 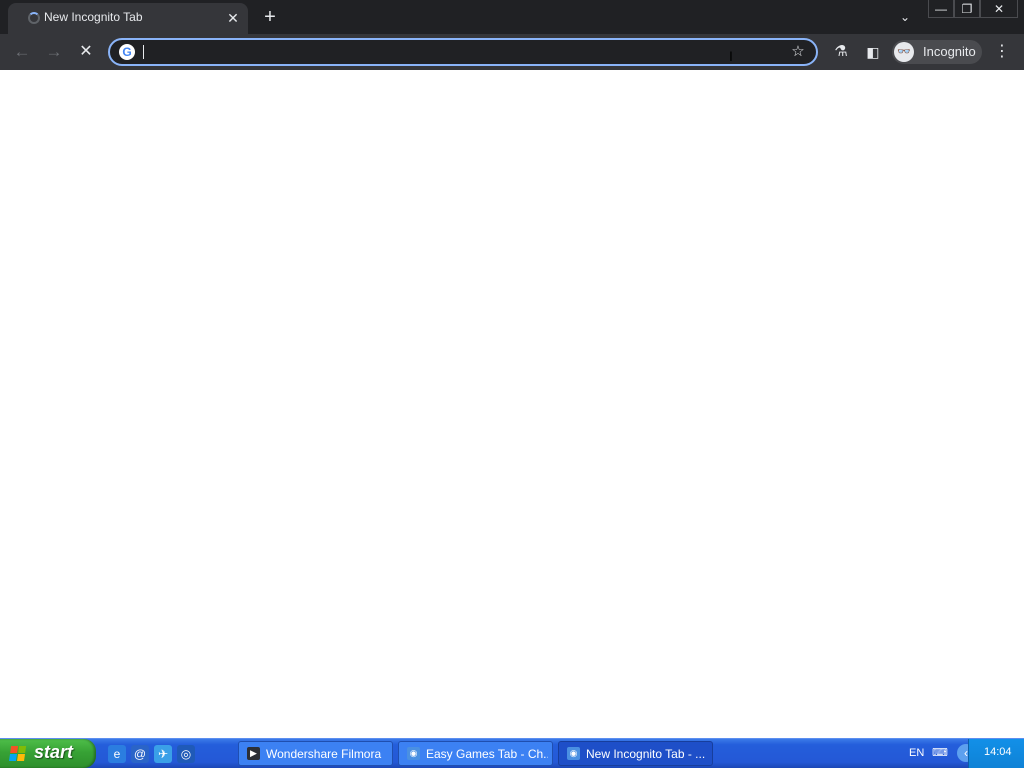 I want to click on taskbar-item-label: Wondershare Filmora, so click(x=324, y=754).